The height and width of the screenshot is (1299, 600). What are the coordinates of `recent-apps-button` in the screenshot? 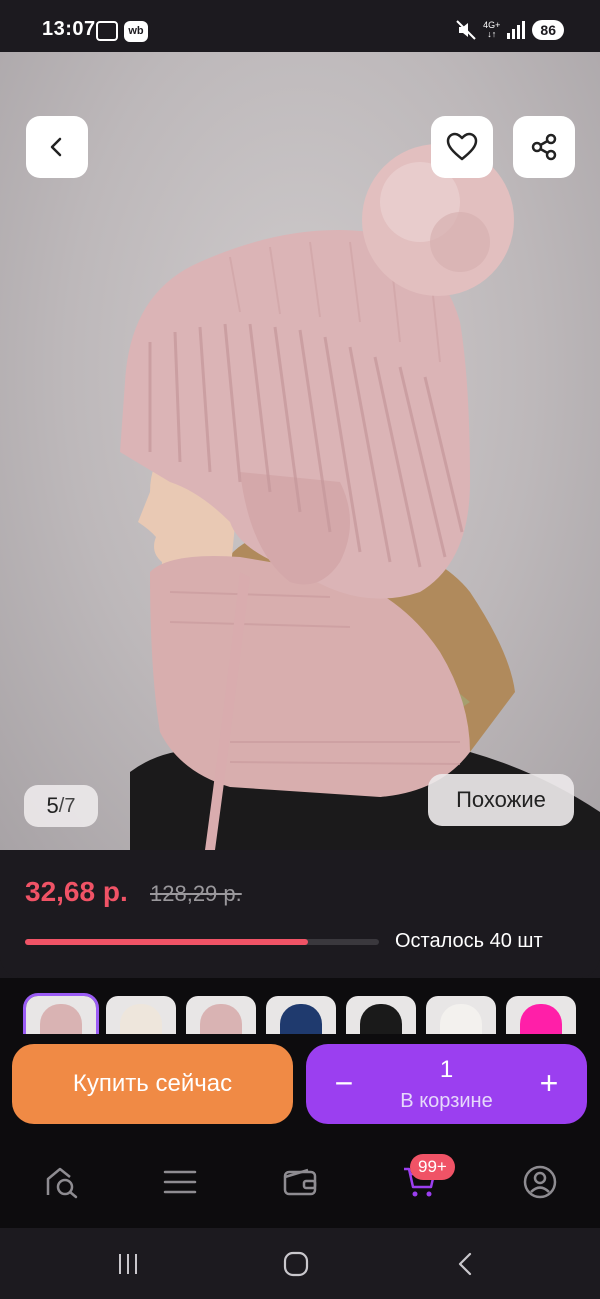 It's located at (128, 1264).